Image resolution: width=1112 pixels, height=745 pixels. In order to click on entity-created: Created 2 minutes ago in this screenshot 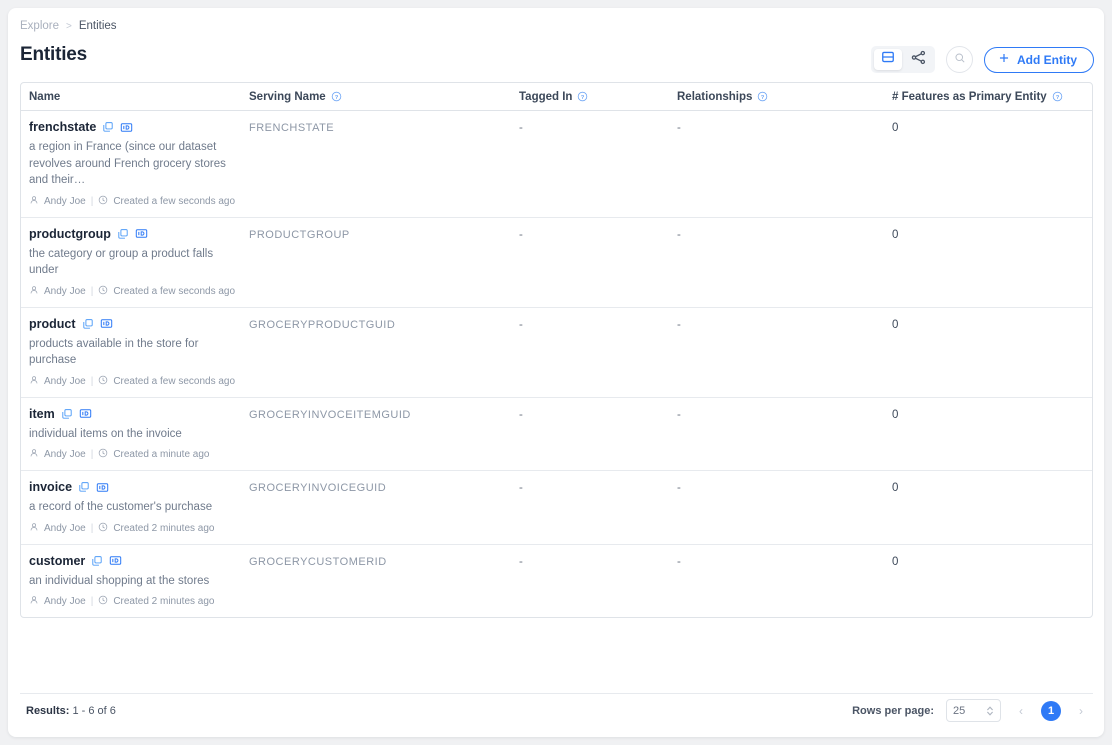, I will do `click(164, 601)`.